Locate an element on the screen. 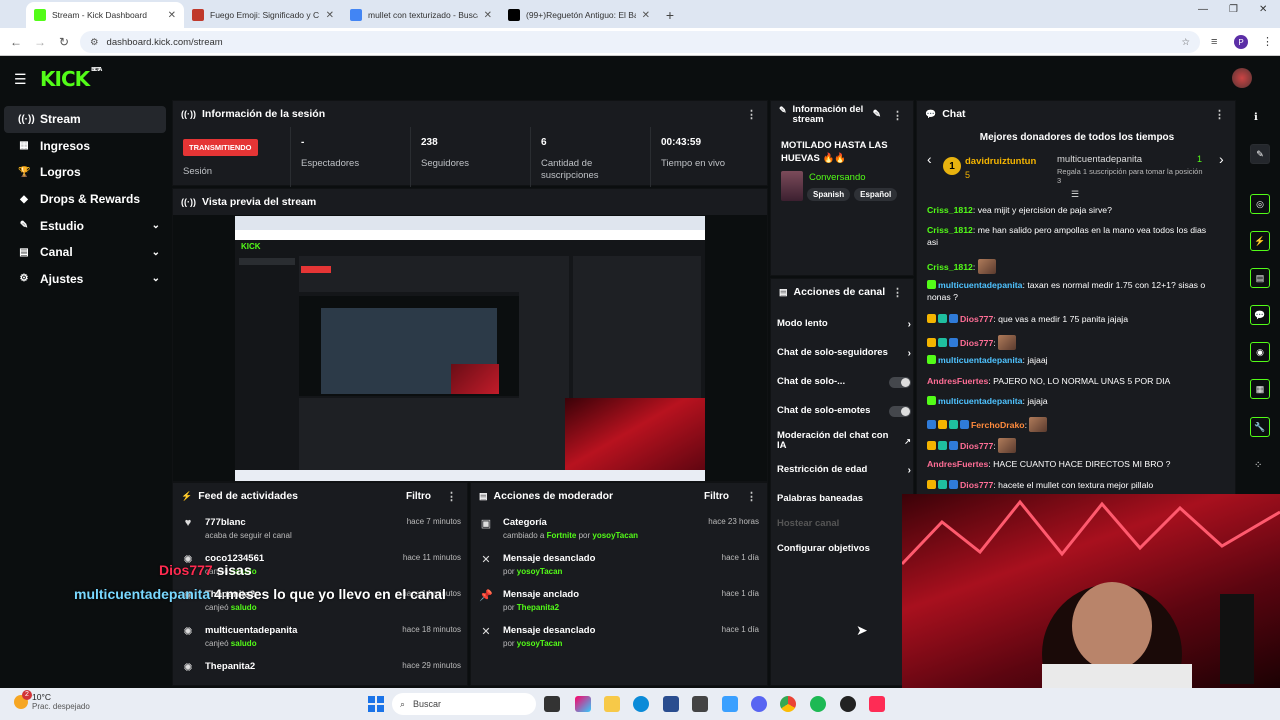  profile-avatar: P is located at coordinates (1241, 42).